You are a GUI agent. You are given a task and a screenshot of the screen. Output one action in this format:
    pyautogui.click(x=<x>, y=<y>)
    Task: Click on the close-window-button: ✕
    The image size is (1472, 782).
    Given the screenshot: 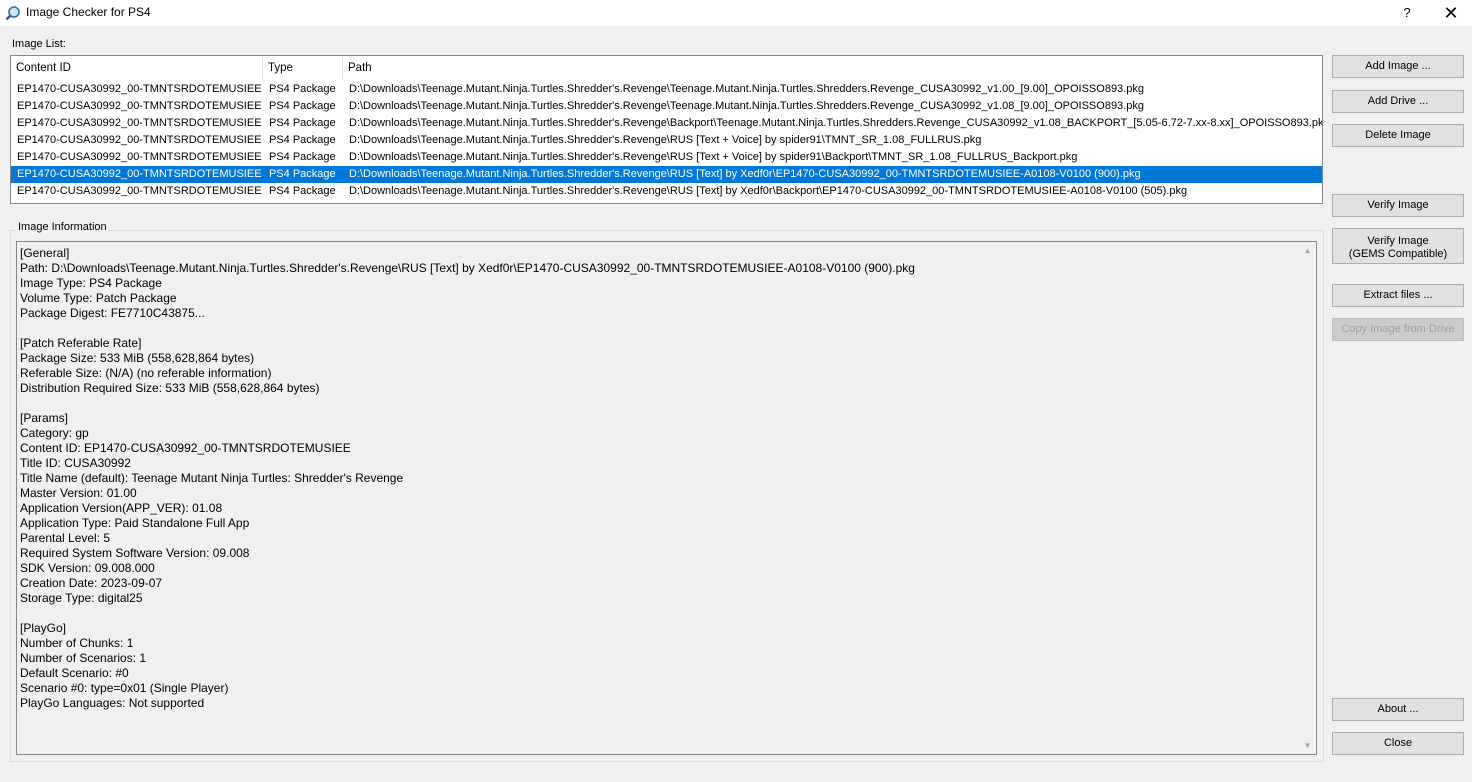 What is the action you would take?
    pyautogui.click(x=1451, y=13)
    